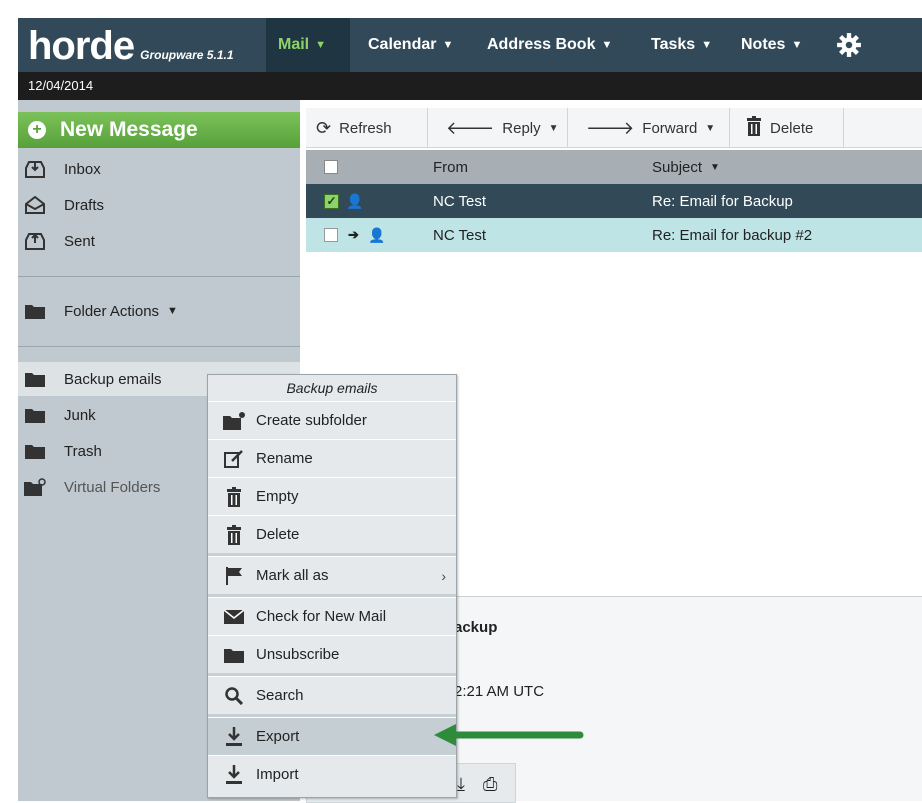  What do you see at coordinates (234, 696) in the screenshot?
I see `search-icon` at bounding box center [234, 696].